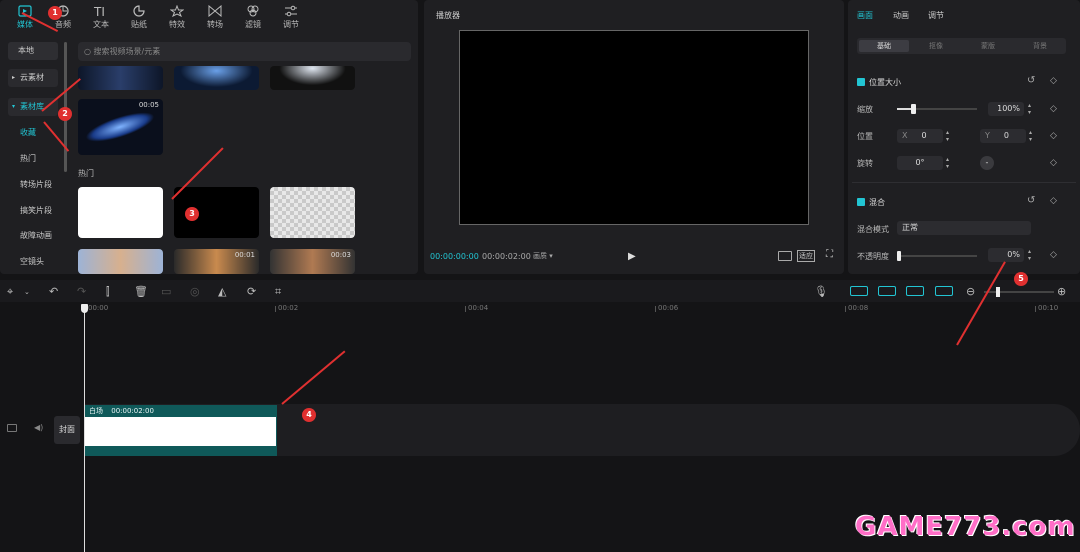 This screenshot has width=1080, height=552. Describe the element at coordinates (12, 428) in the screenshot. I see `track-lock-icon` at that location.